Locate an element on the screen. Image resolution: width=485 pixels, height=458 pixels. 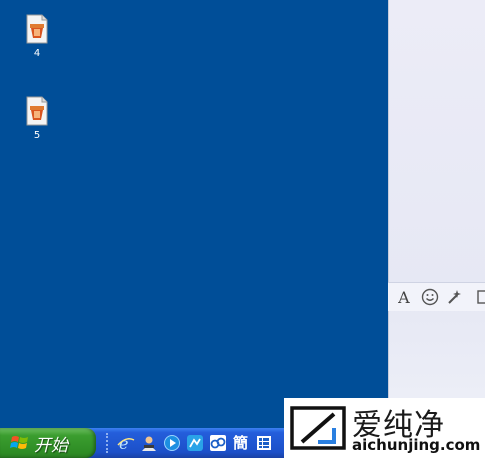
quick-launch-bar: e 簡 is located at coordinates (194, 443).